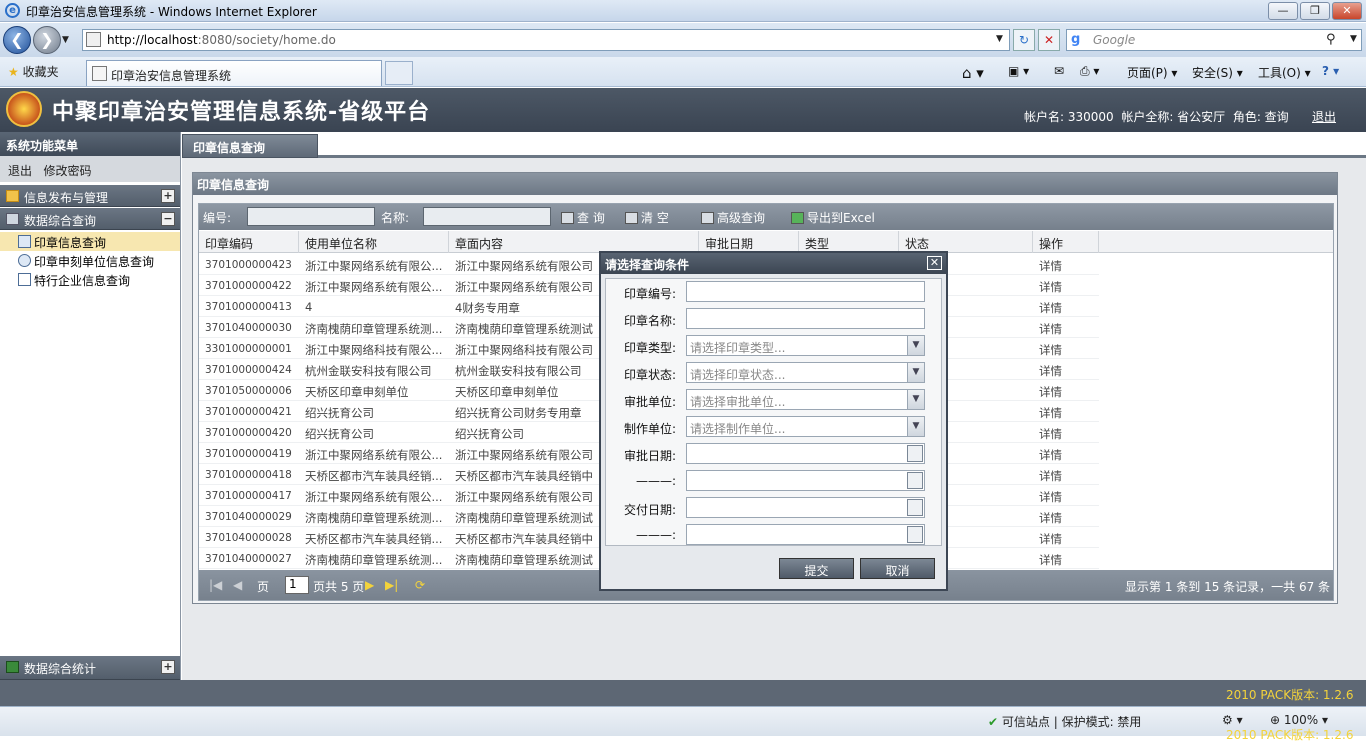 The image size is (1366, 743). I want to click on refresh-grid-icon: ⟳, so click(420, 585).